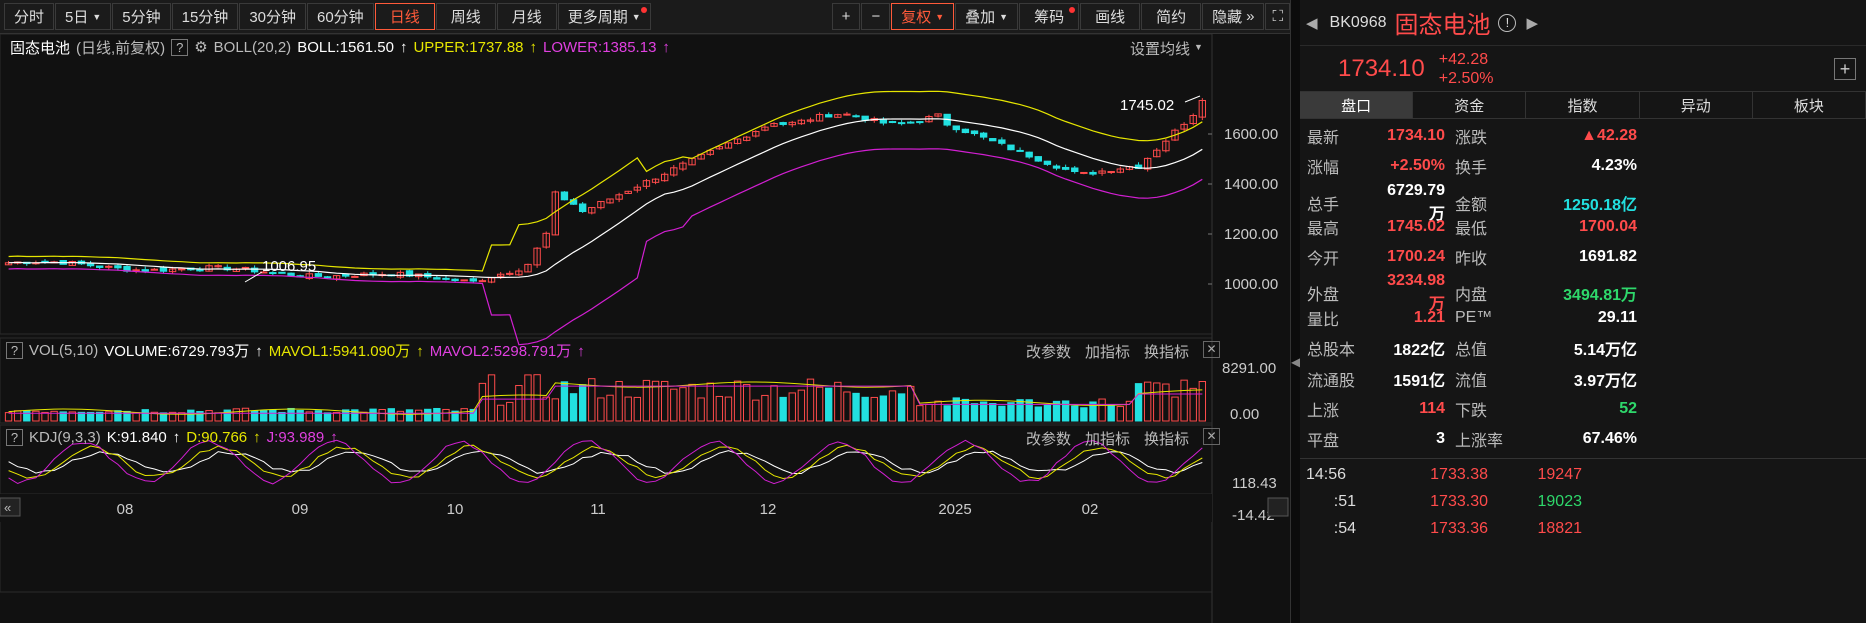 Image resolution: width=1866 pixels, height=623 pixels. I want to click on ma-settings-button: 设置均线 ▼, so click(1166, 48).